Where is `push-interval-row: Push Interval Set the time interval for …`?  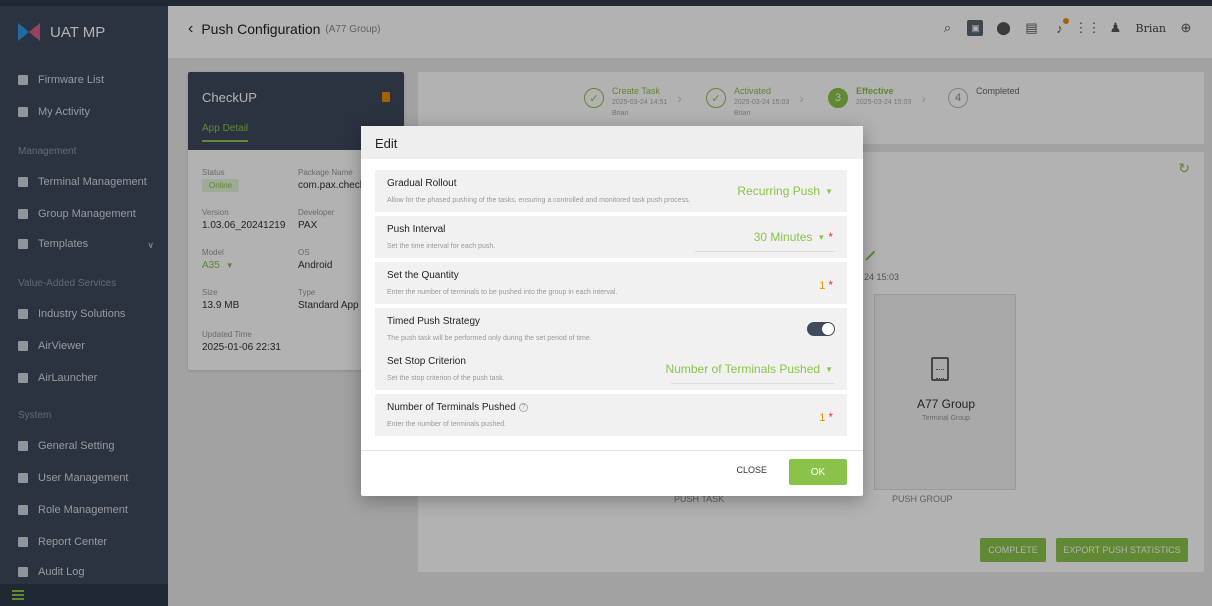
push-interval-row: Push Interval Set the time interval for … is located at coordinates (611, 237).